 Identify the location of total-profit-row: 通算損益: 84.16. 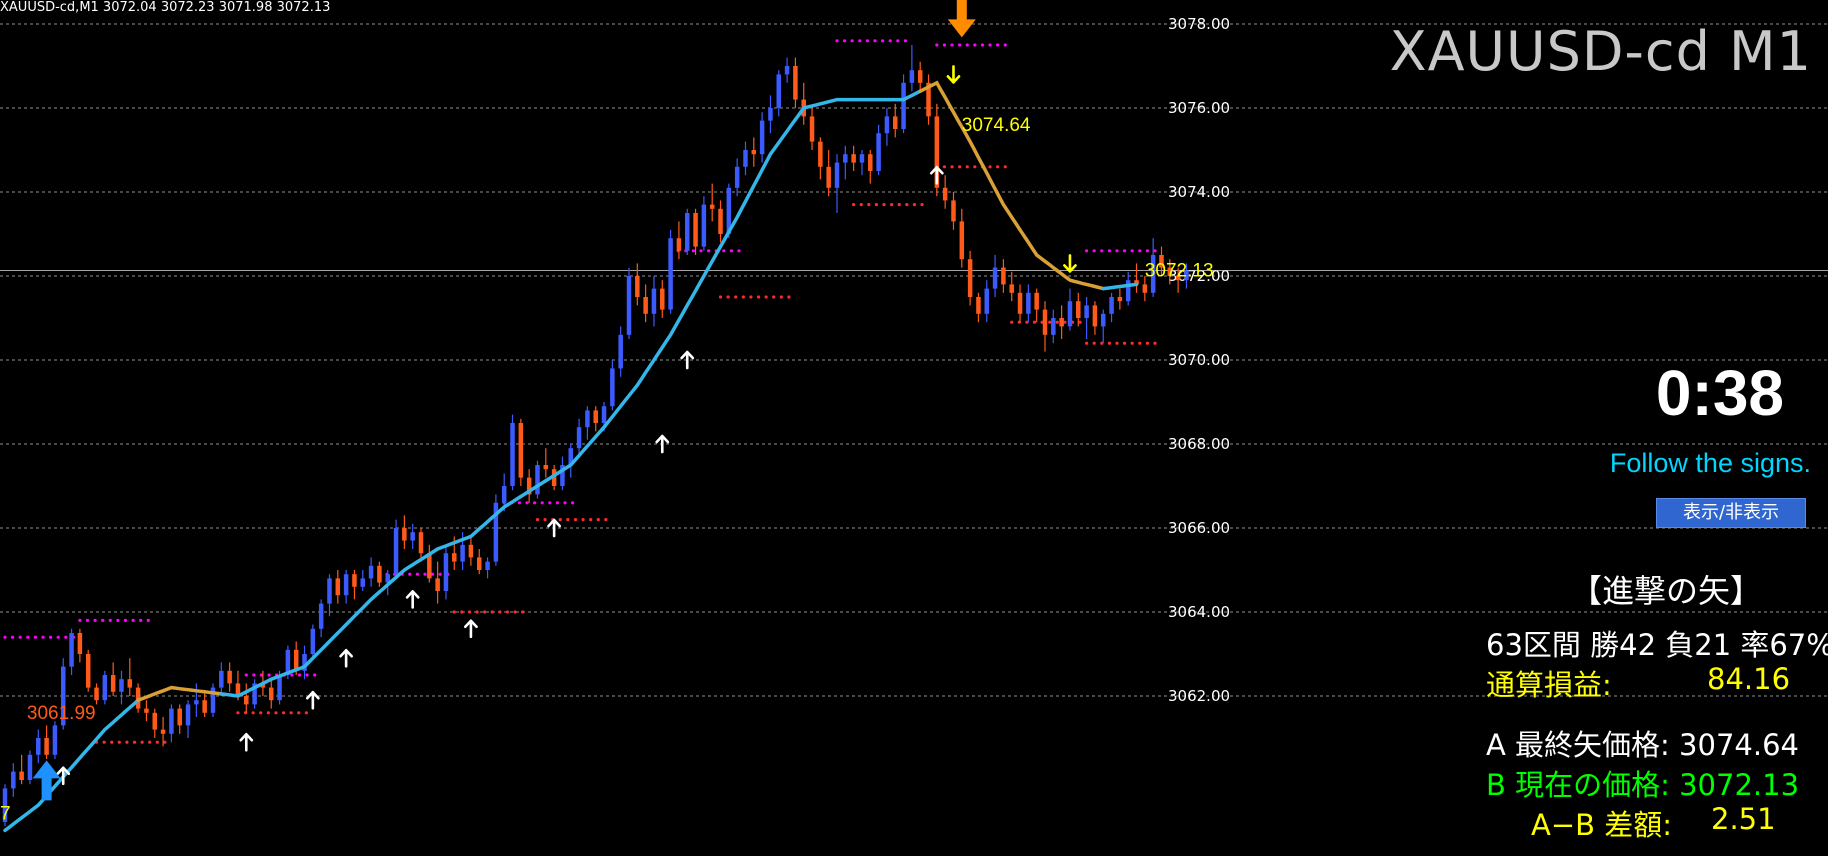
(1638, 683).